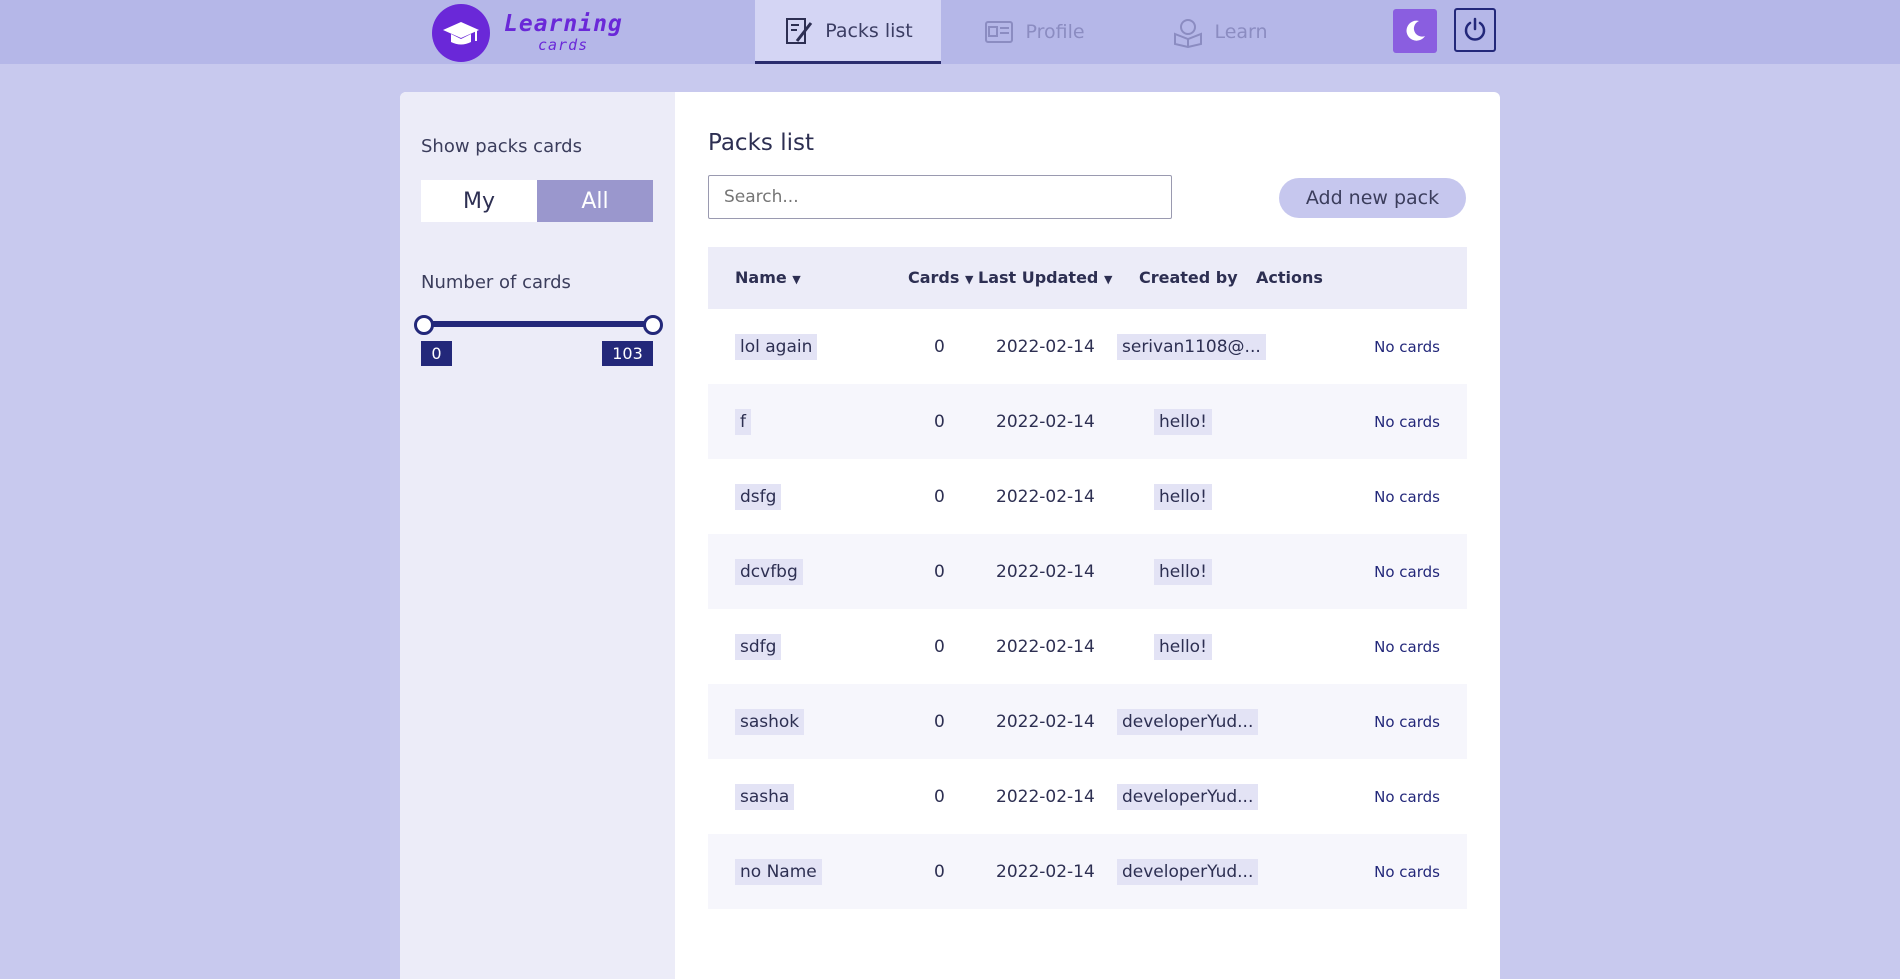 This screenshot has height=979, width=1900. Describe the element at coordinates (496, 282) in the screenshot. I see `number-of-cards-title: Number of cards` at that location.